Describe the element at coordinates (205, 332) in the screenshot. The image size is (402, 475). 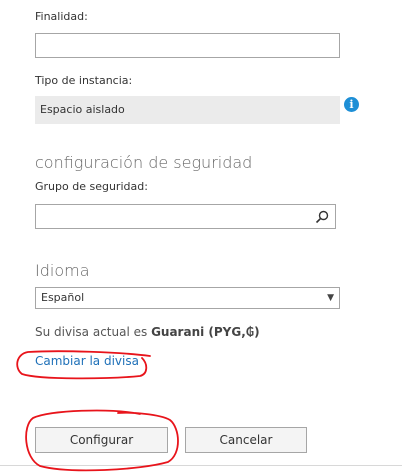
I see `currency-name: Guarani (PYG,₲)` at that location.